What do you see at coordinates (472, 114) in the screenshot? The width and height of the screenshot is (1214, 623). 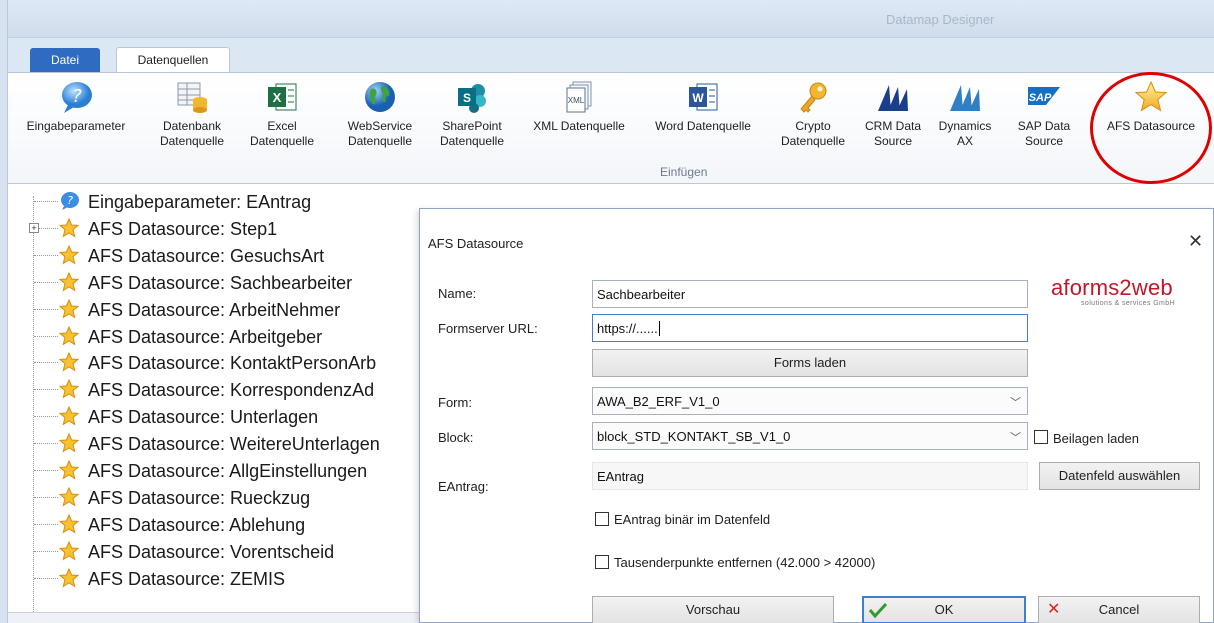 I see `ribbon-button-sharepoint: S SharePoint Datenquelle` at bounding box center [472, 114].